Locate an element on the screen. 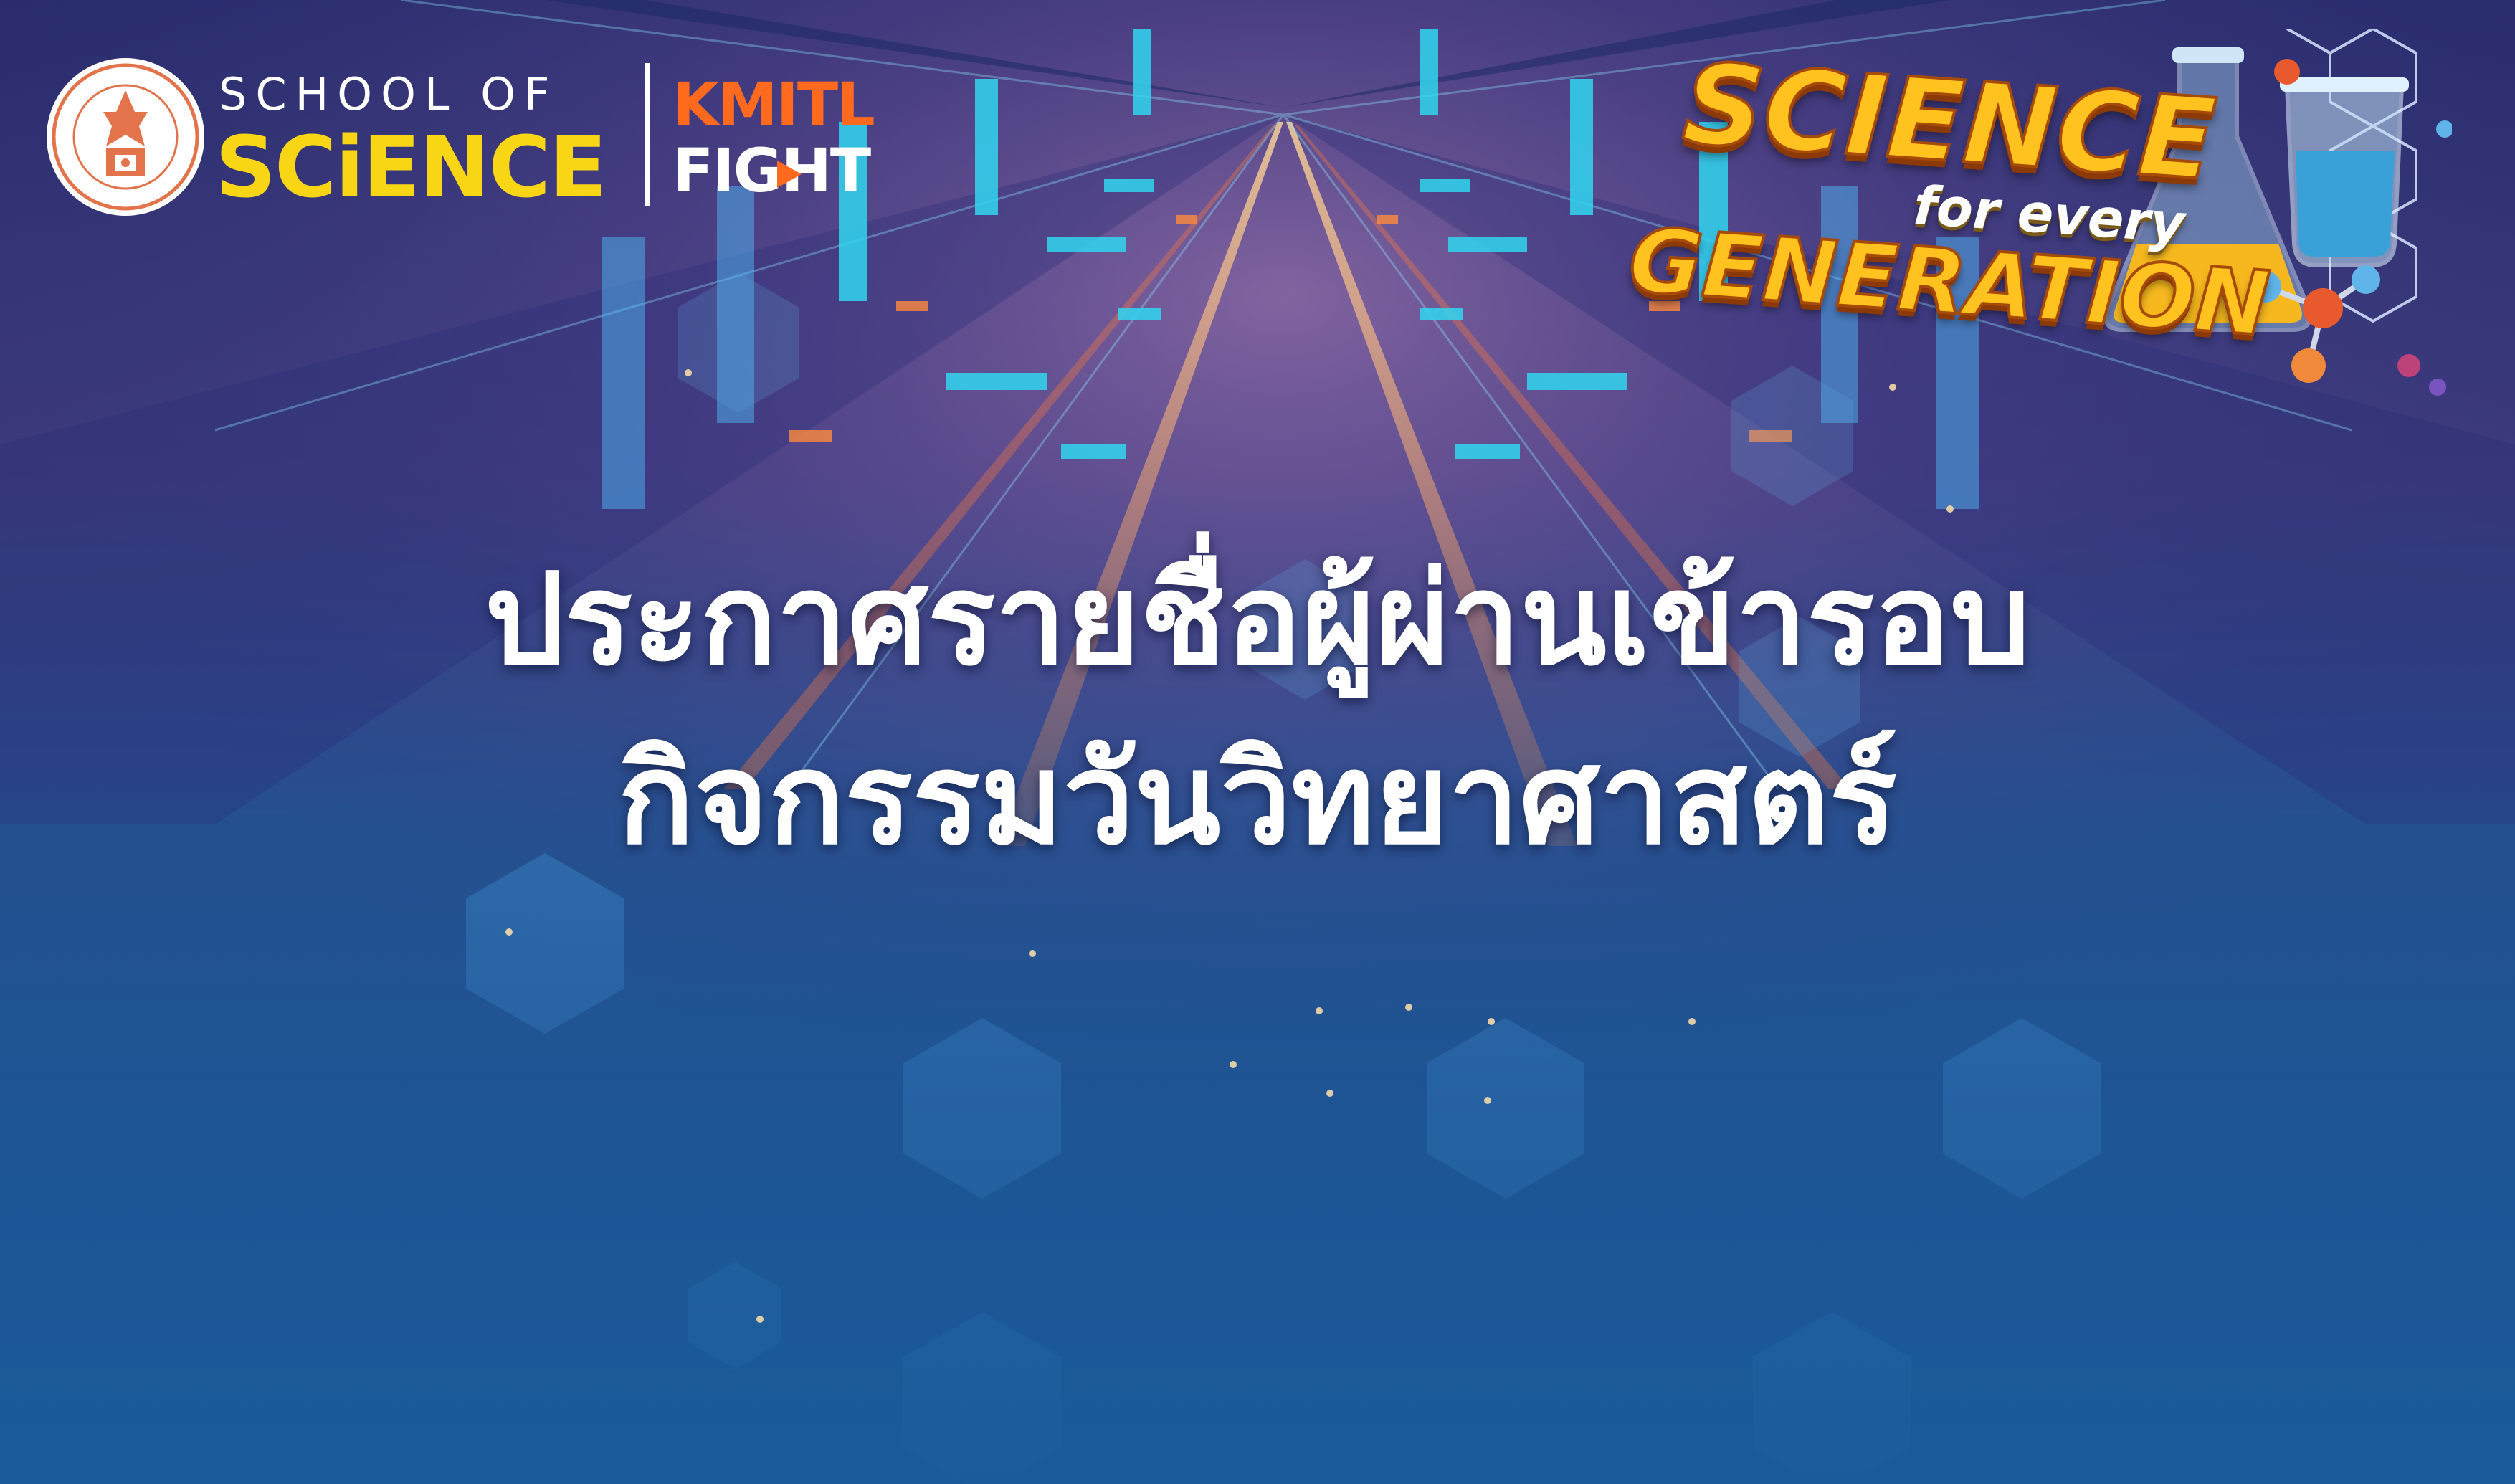  science-wordmark: SCiENCE is located at coordinates (411, 167).